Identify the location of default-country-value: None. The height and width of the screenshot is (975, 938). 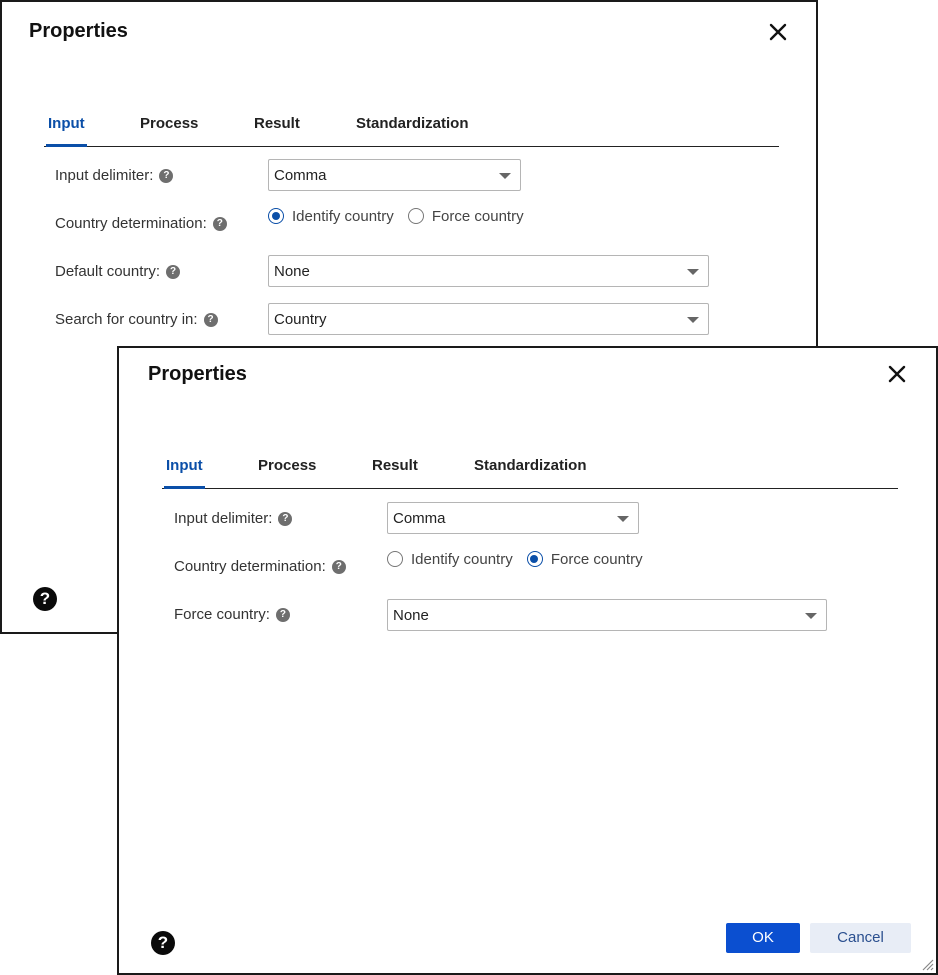
(292, 271).